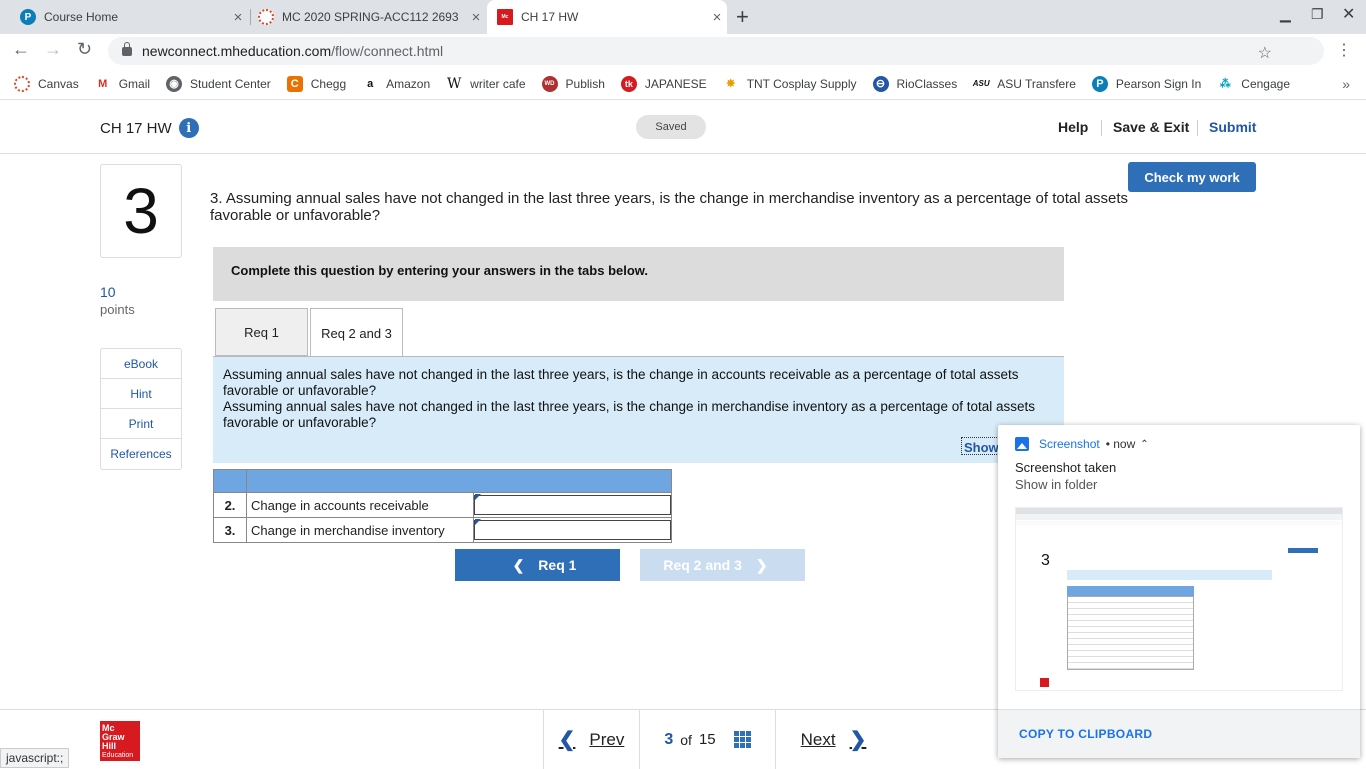  Describe the element at coordinates (136, 128) in the screenshot. I see `assignment-title: CH 17 HW` at that location.